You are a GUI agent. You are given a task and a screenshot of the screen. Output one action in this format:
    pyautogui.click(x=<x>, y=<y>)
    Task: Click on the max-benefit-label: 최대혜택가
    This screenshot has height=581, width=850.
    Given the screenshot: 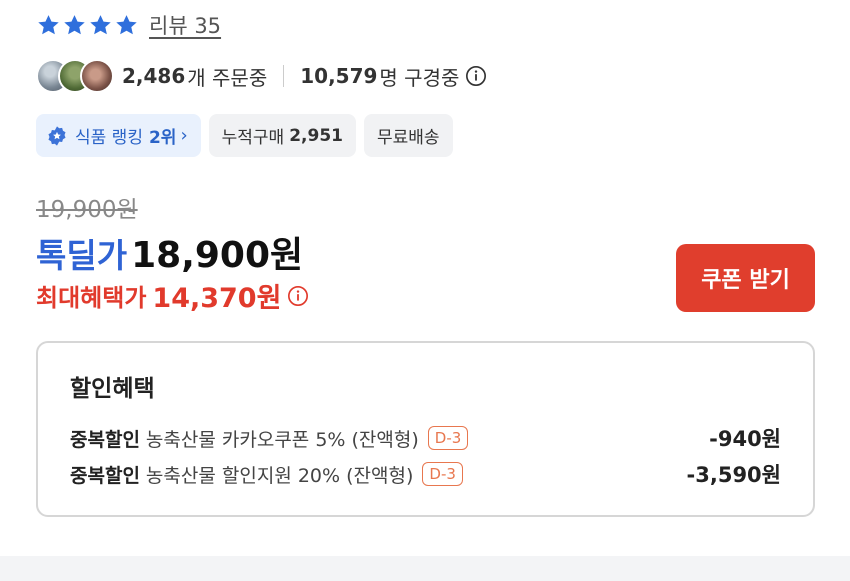 What is the action you would take?
    pyautogui.click(x=91, y=298)
    